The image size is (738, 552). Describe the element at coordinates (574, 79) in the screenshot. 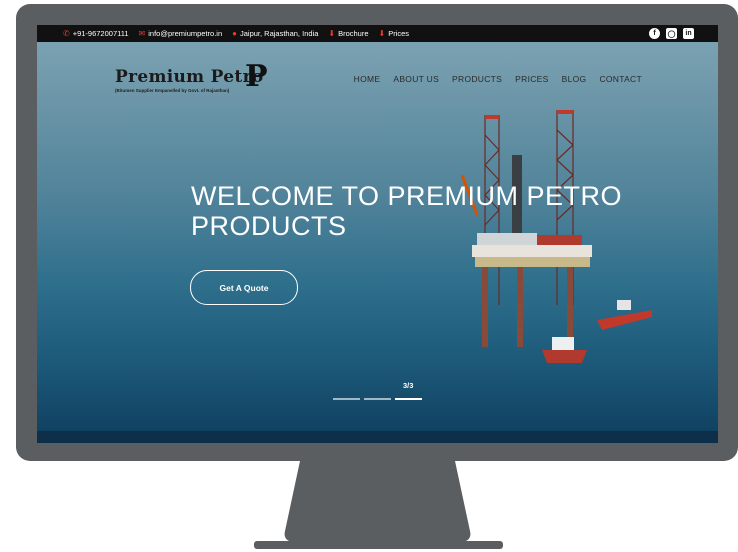

I see `nav-blog: BLOG` at that location.